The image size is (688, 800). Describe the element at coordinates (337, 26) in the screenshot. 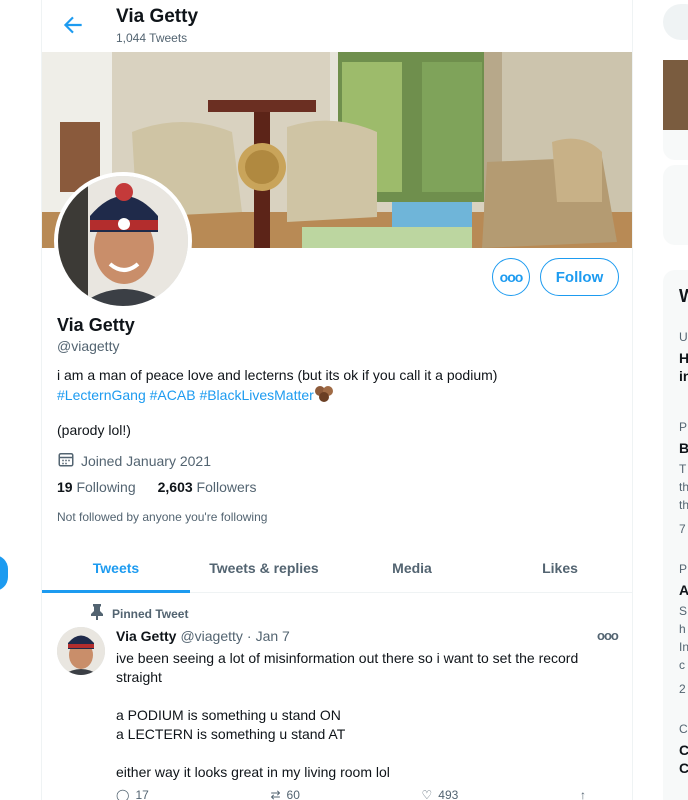

I see `profile-header-bar: Via Getty 1,044 Tweets` at that location.